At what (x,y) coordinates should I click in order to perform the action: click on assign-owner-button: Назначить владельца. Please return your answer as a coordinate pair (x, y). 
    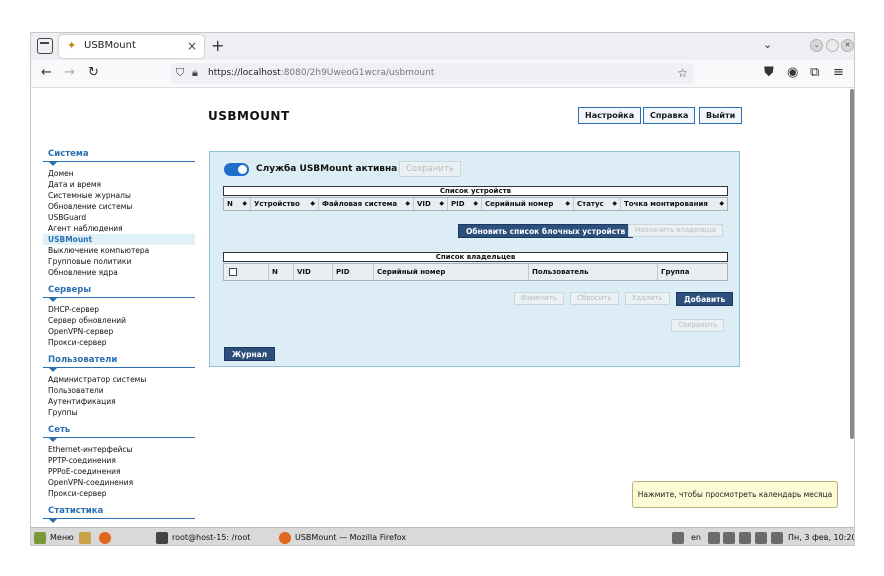
    Looking at the image, I should click on (675, 230).